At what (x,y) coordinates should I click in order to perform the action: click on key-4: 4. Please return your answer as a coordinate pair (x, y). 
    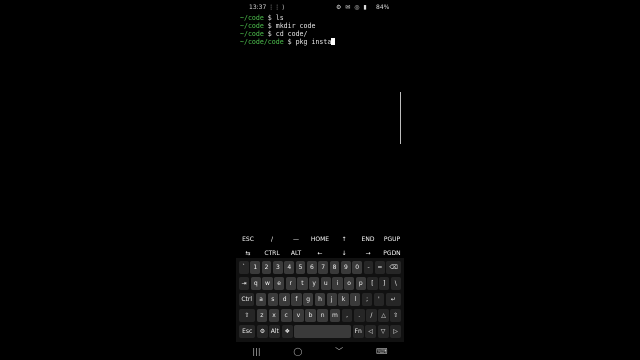
    Looking at the image, I should click on (289, 267).